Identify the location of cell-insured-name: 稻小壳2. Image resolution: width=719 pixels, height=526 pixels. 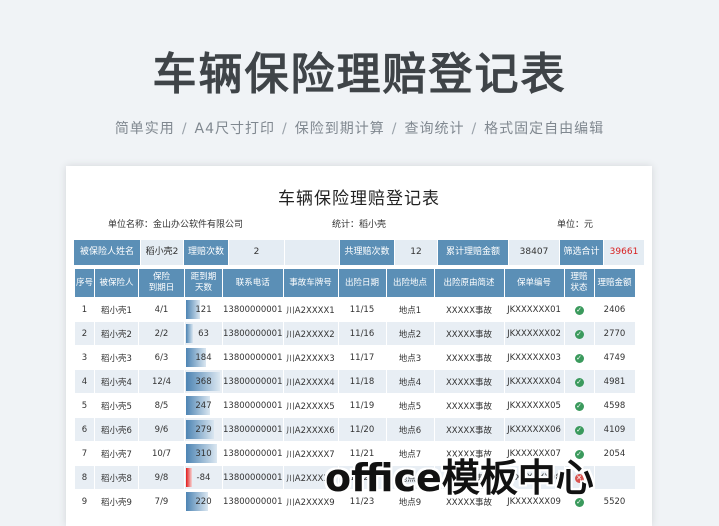
(116, 333).